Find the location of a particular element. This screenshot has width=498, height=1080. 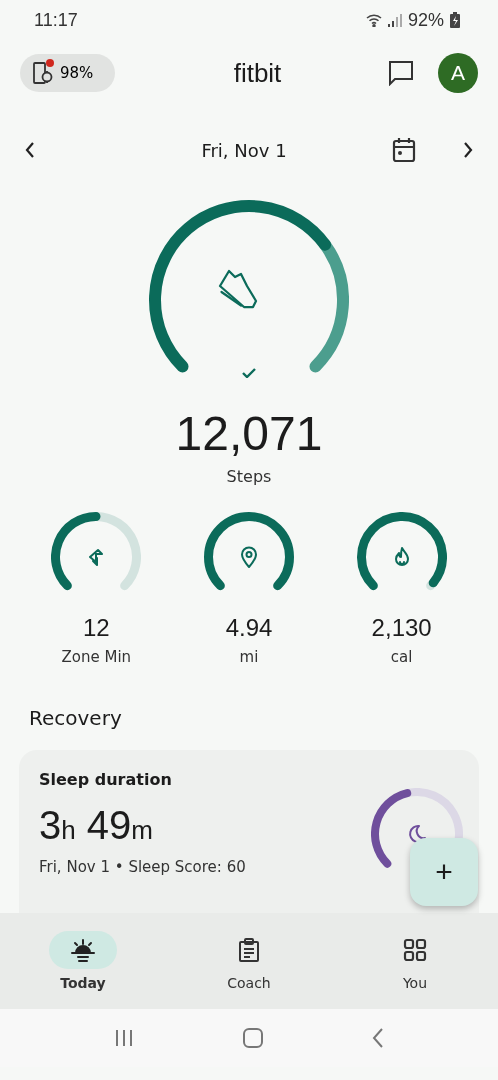

add-button: + is located at coordinates (444, 872).